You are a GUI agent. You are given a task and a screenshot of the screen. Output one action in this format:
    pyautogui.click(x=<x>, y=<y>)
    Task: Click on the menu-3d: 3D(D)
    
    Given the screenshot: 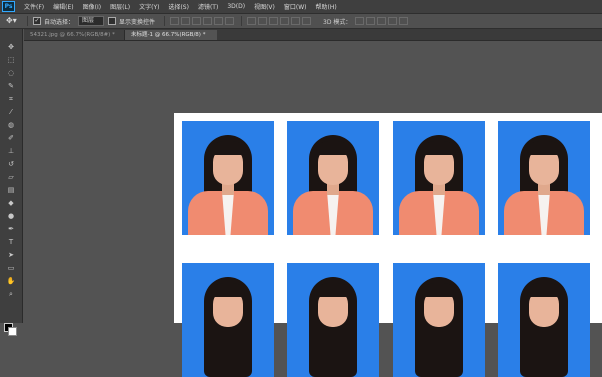 What is the action you would take?
    pyautogui.click(x=236, y=6)
    